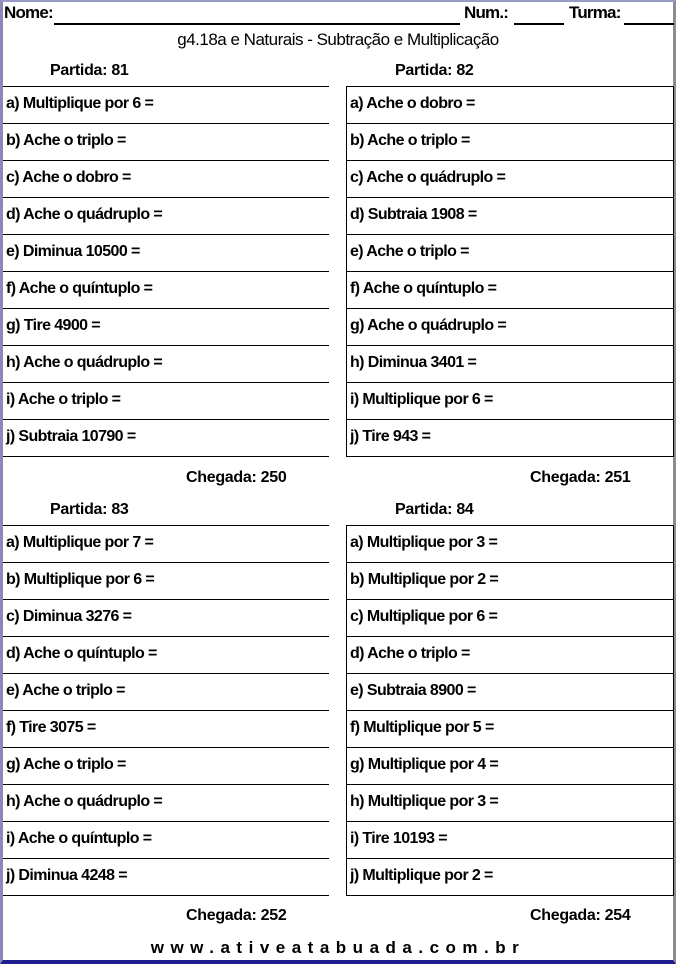  Describe the element at coordinates (510, 877) in the screenshot. I see `exercise-row: j) Multiplique por 2 =` at that location.